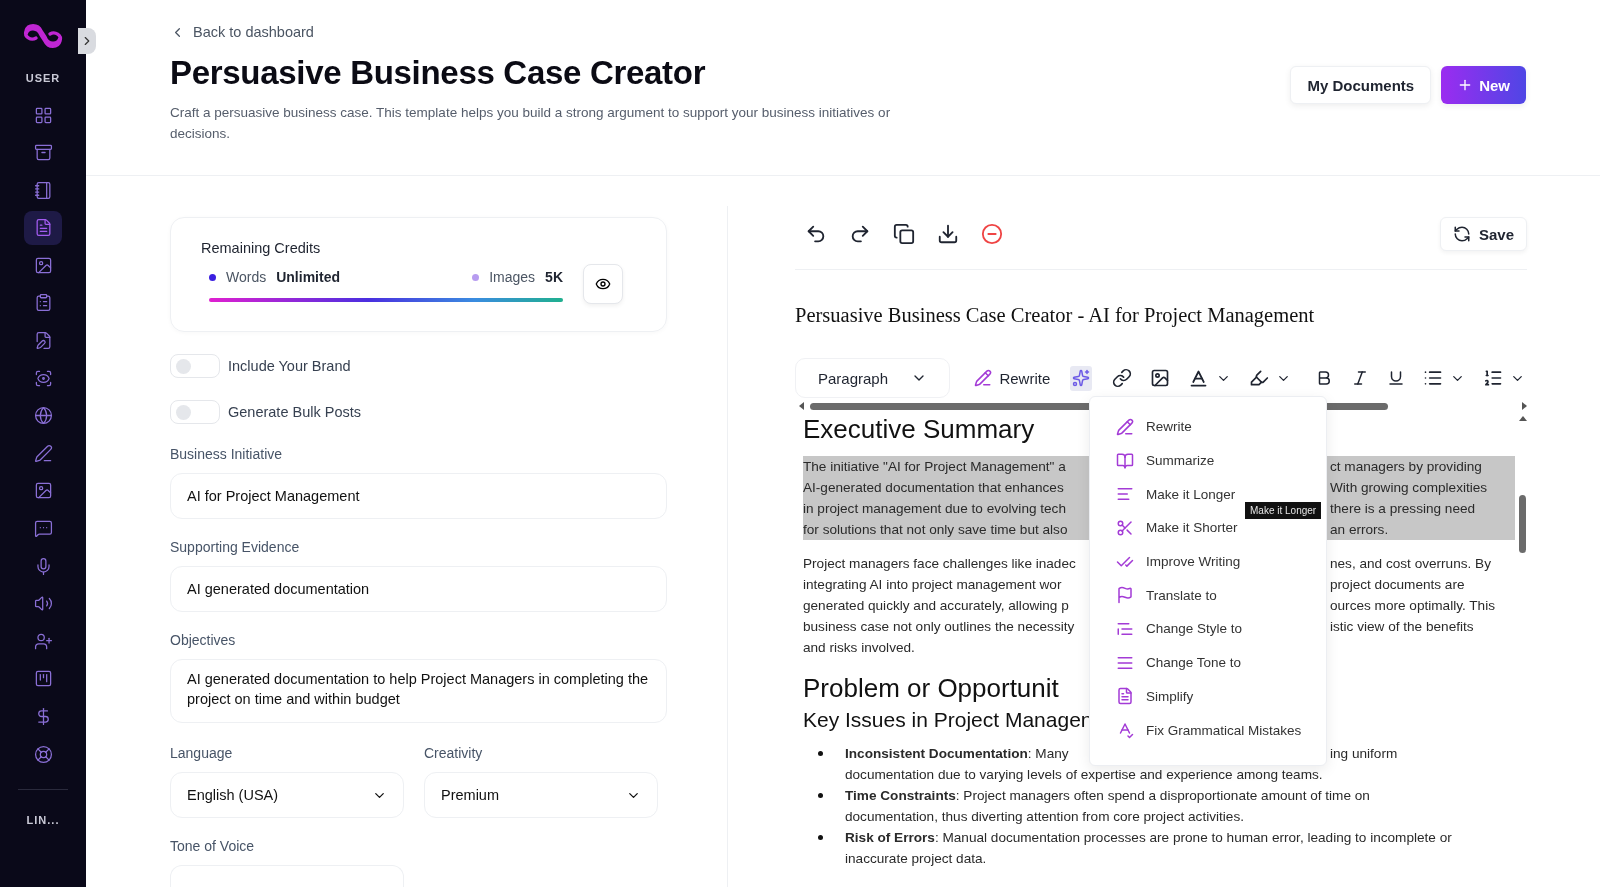 This screenshot has width=1600, height=887. Describe the element at coordinates (1155, 460) in the screenshot. I see `menu-item: Summarize` at that location.